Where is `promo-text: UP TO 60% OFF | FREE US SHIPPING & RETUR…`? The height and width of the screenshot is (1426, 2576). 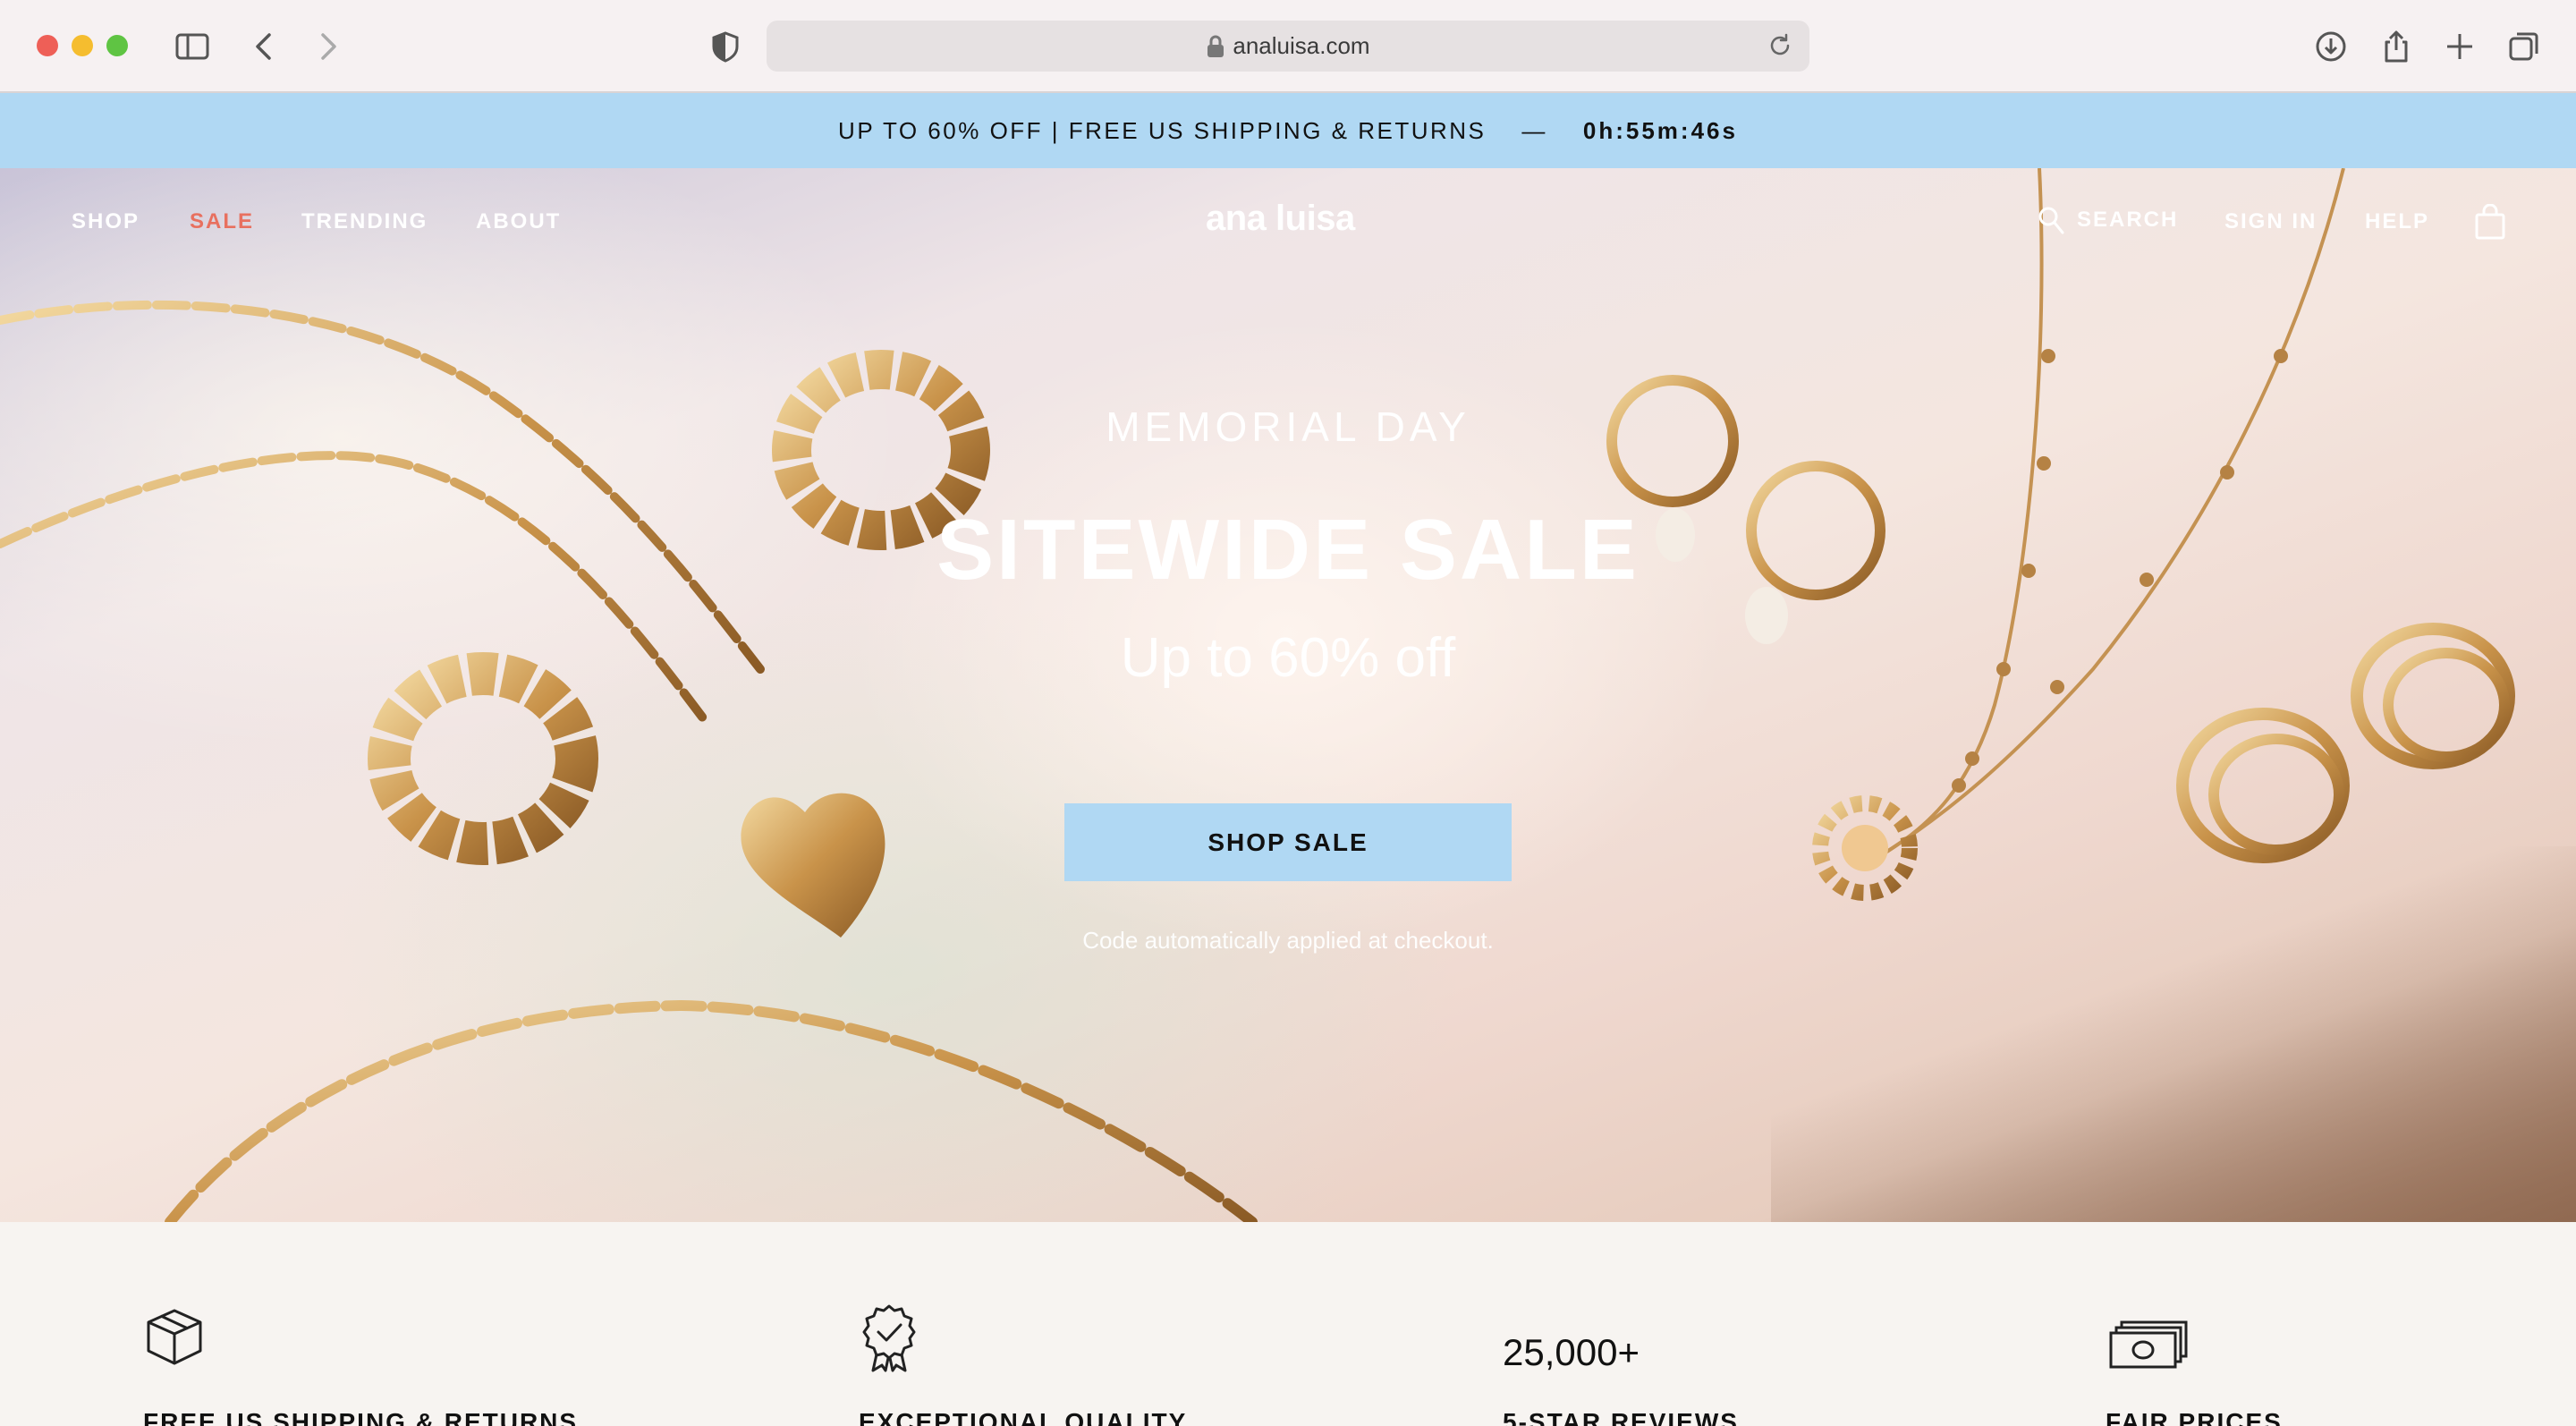
promo-text: UP TO 60% OFF | FREE US SHIPPING & RETUR… is located at coordinates (1162, 130).